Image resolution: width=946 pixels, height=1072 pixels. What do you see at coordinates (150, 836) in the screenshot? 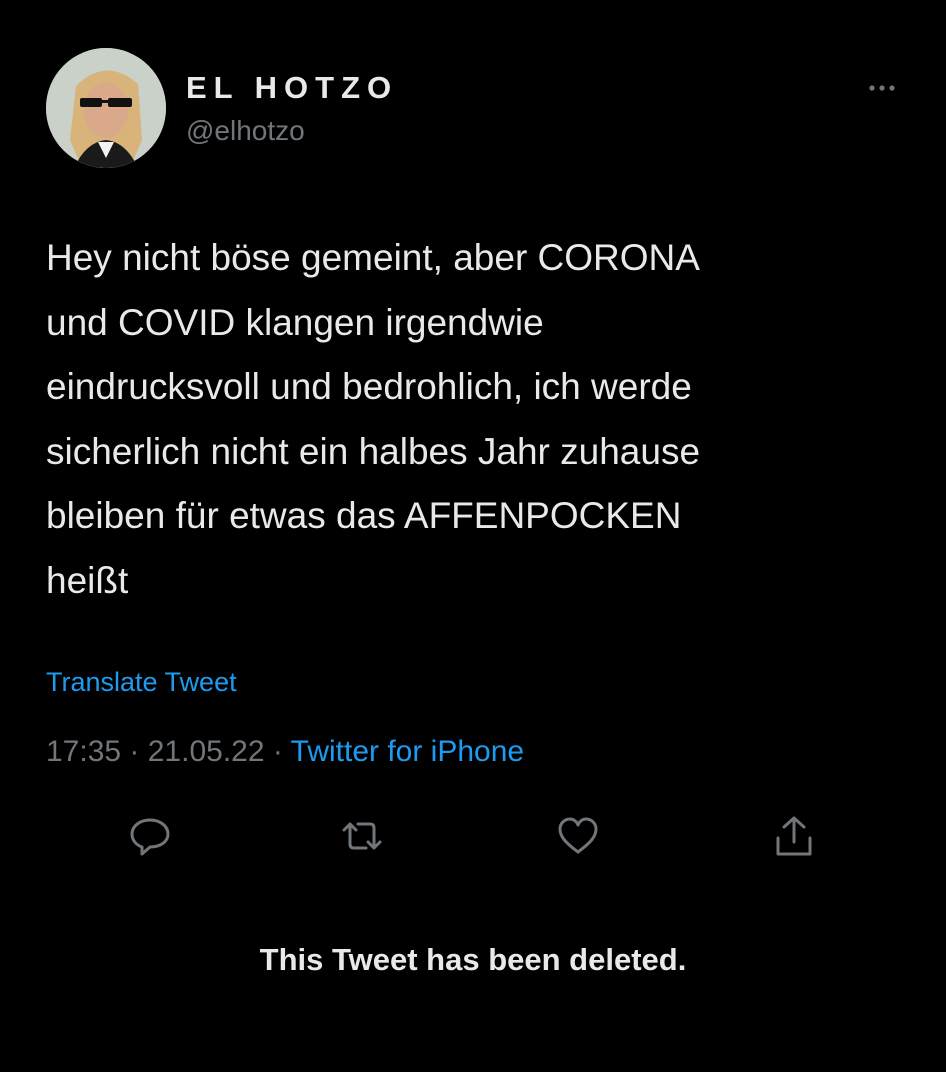
I see `reply-icon` at bounding box center [150, 836].